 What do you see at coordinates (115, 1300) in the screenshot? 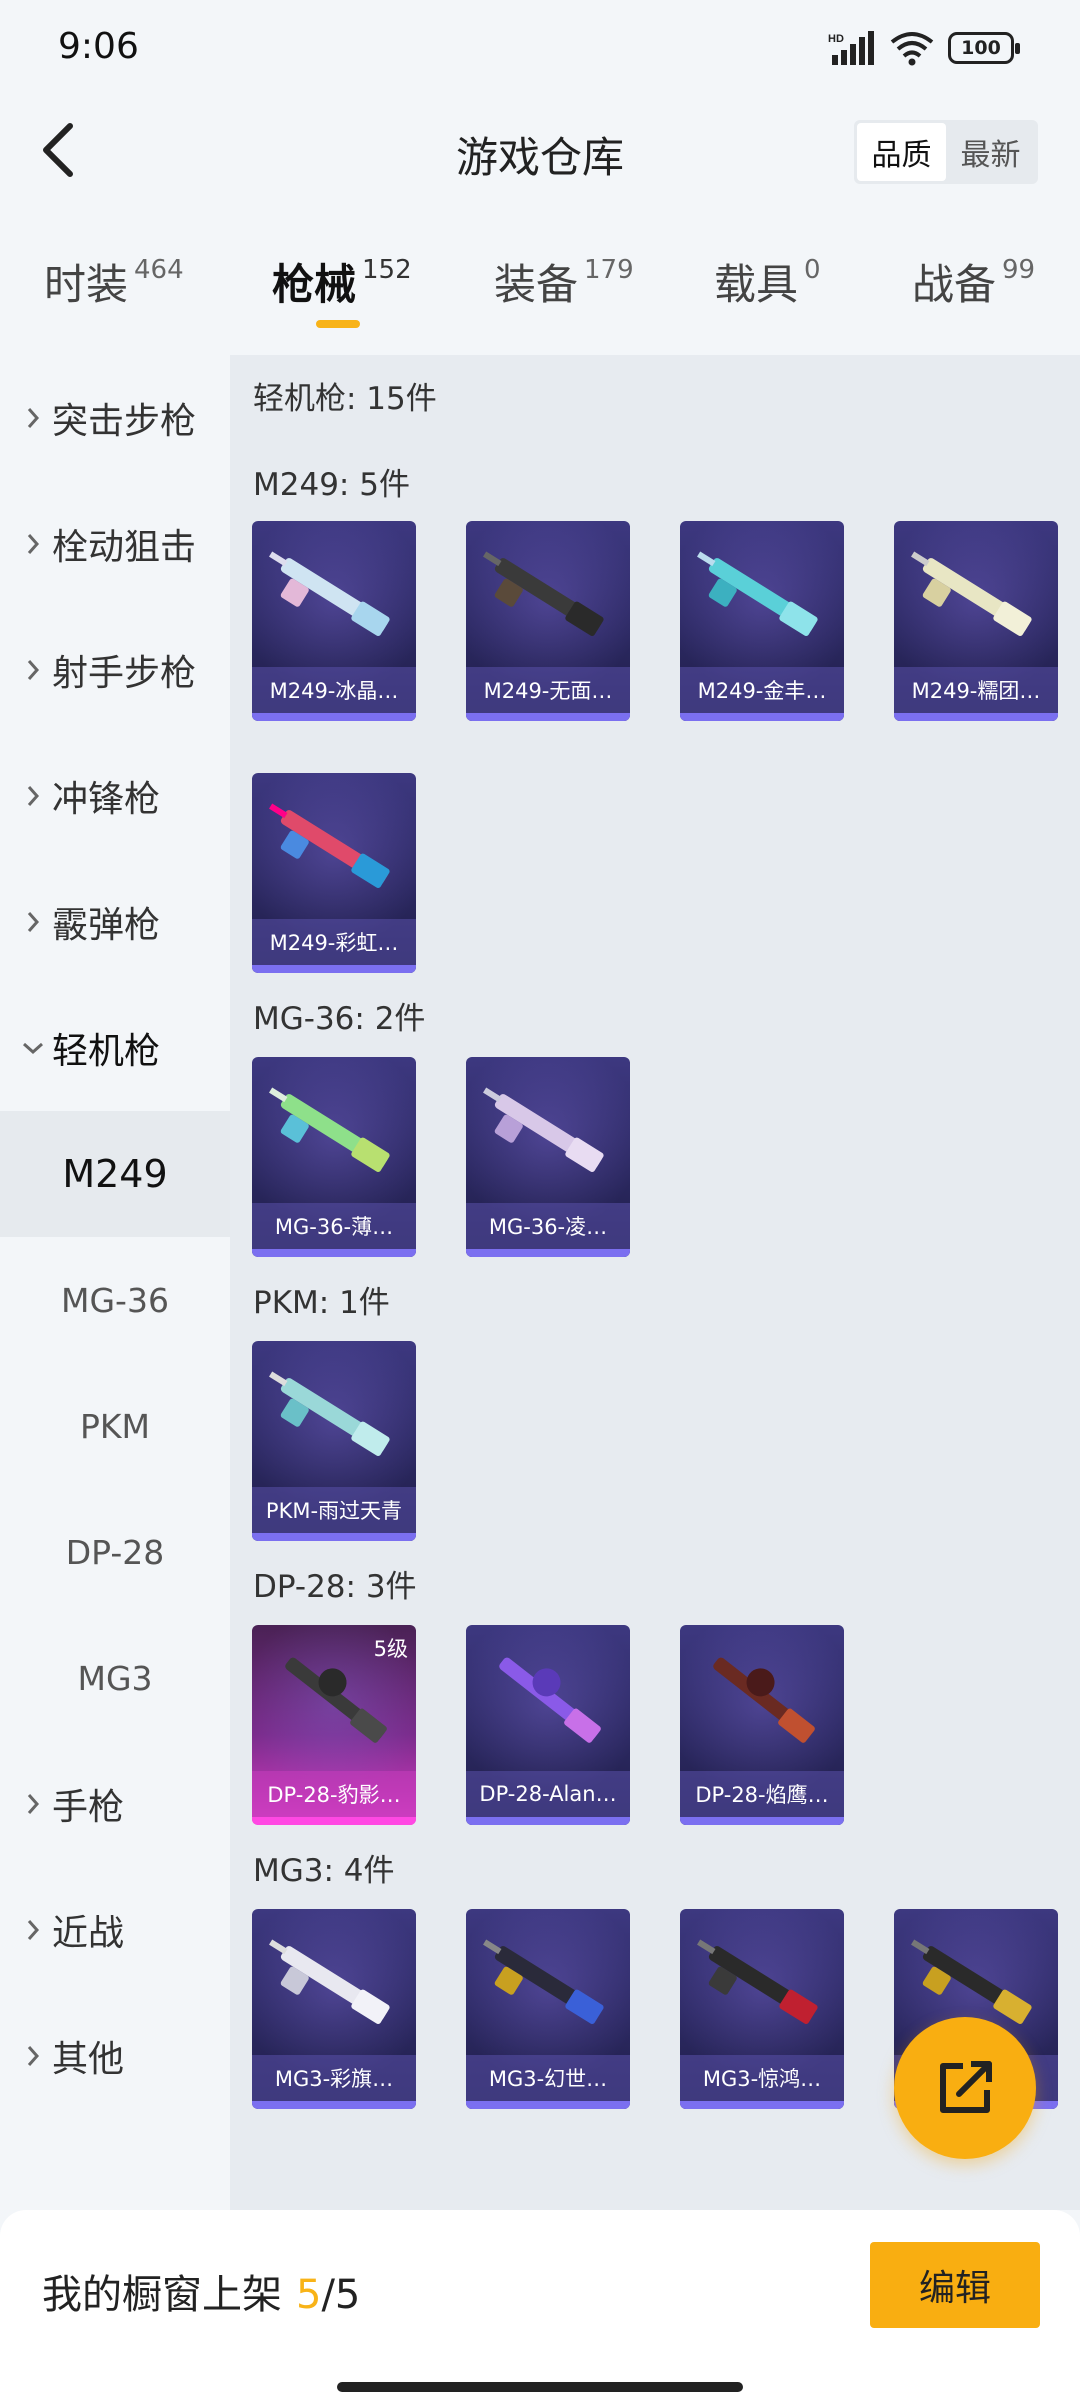
I see `sidebar-sub-mg36: MG-36` at bounding box center [115, 1300].